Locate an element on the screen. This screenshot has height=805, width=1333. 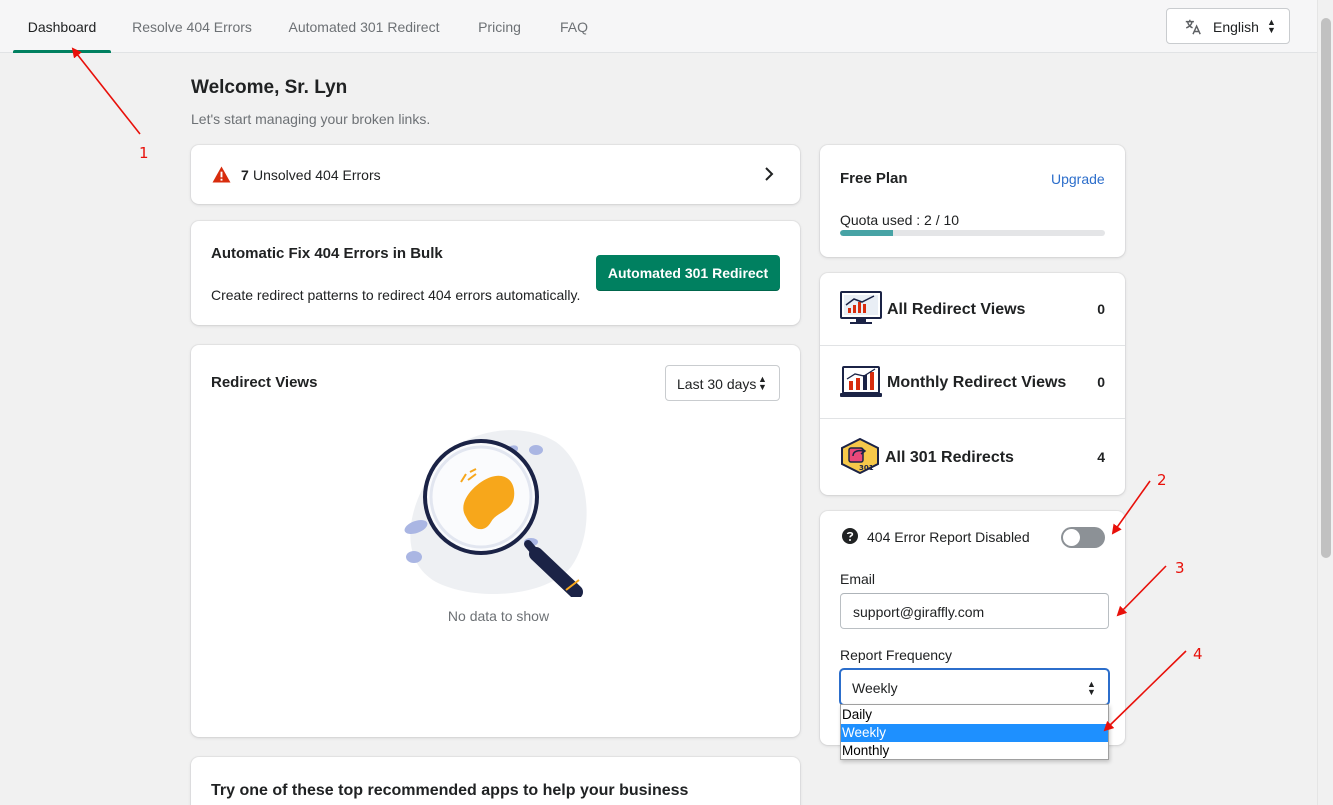
stat-label: All 301 Redirects is located at coordinates (949, 457).